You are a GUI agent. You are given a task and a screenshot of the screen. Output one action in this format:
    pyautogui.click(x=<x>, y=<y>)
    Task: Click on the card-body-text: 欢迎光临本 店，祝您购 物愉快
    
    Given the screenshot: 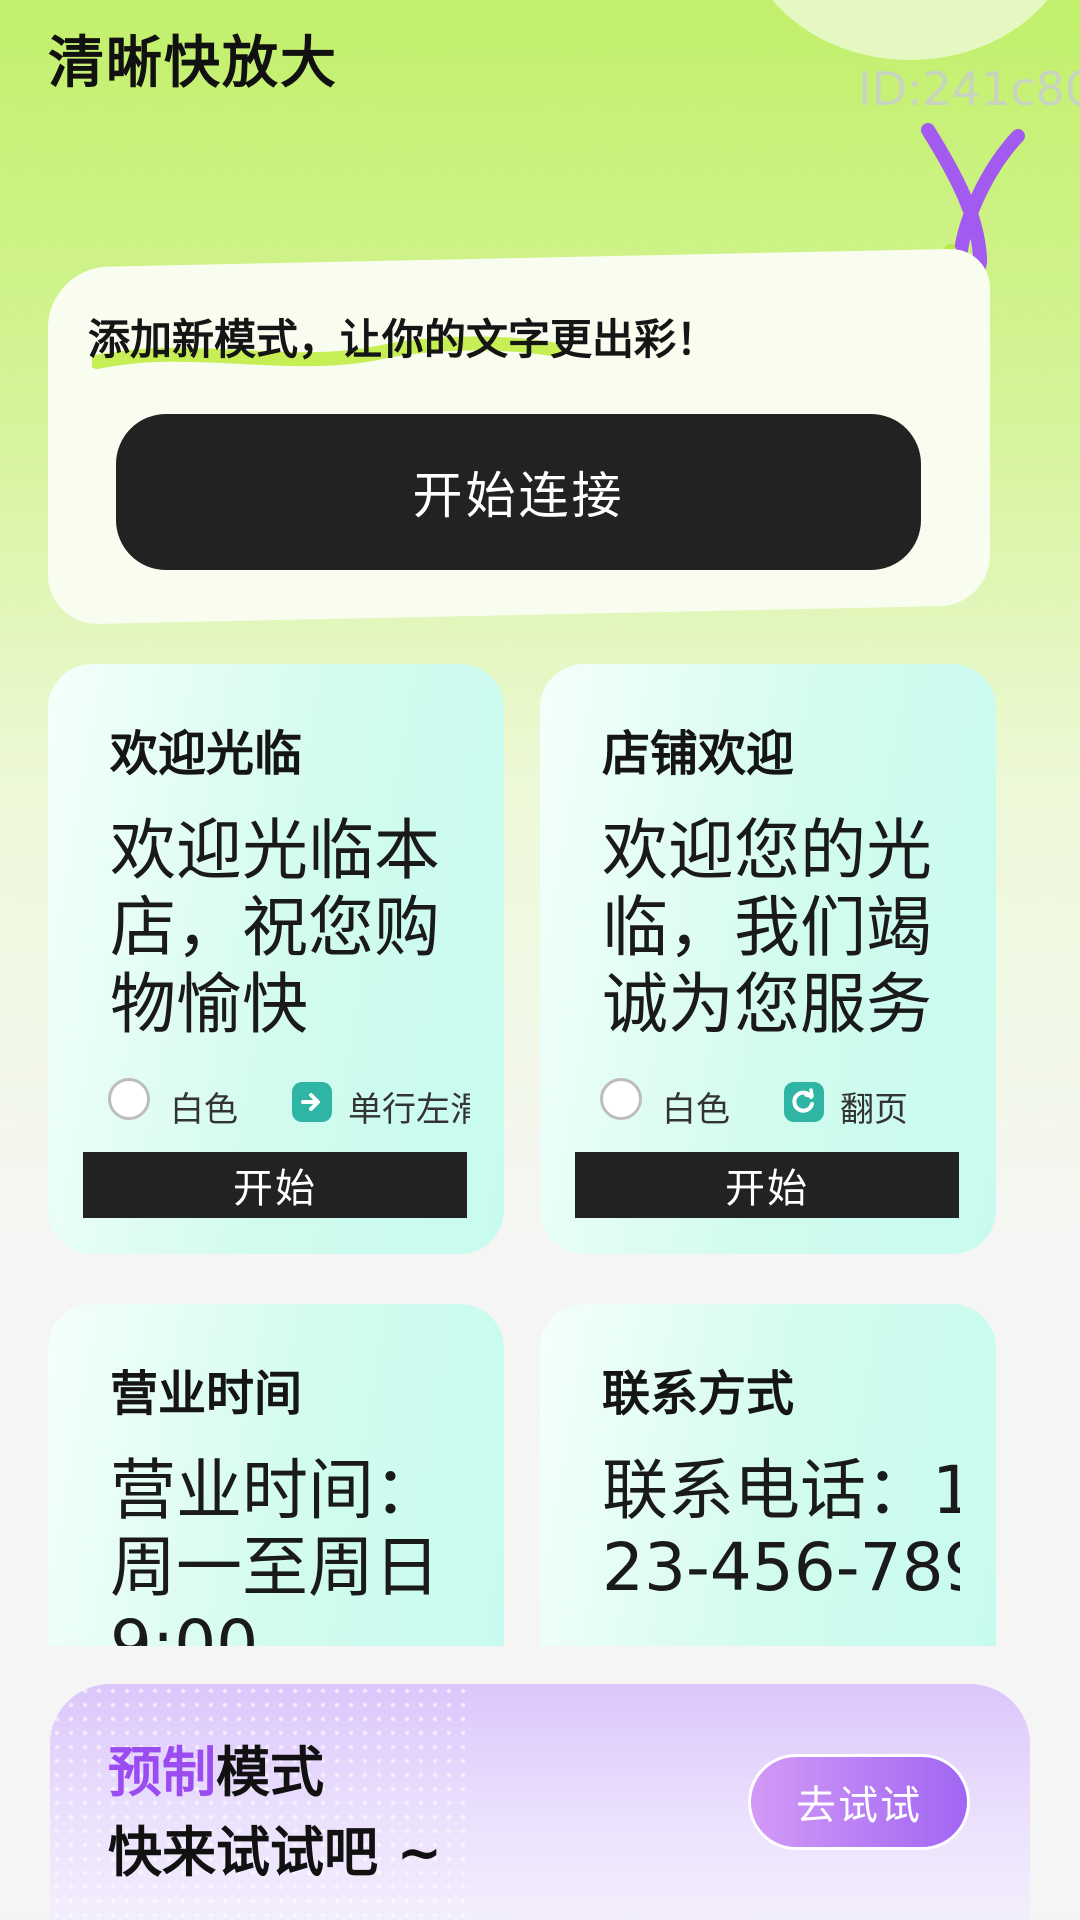 What is the action you would take?
    pyautogui.click(x=275, y=927)
    